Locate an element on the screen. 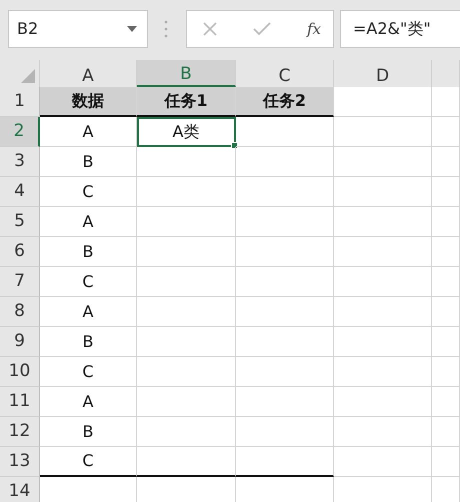 The image size is (460, 502). dropdown-icon is located at coordinates (132, 29).